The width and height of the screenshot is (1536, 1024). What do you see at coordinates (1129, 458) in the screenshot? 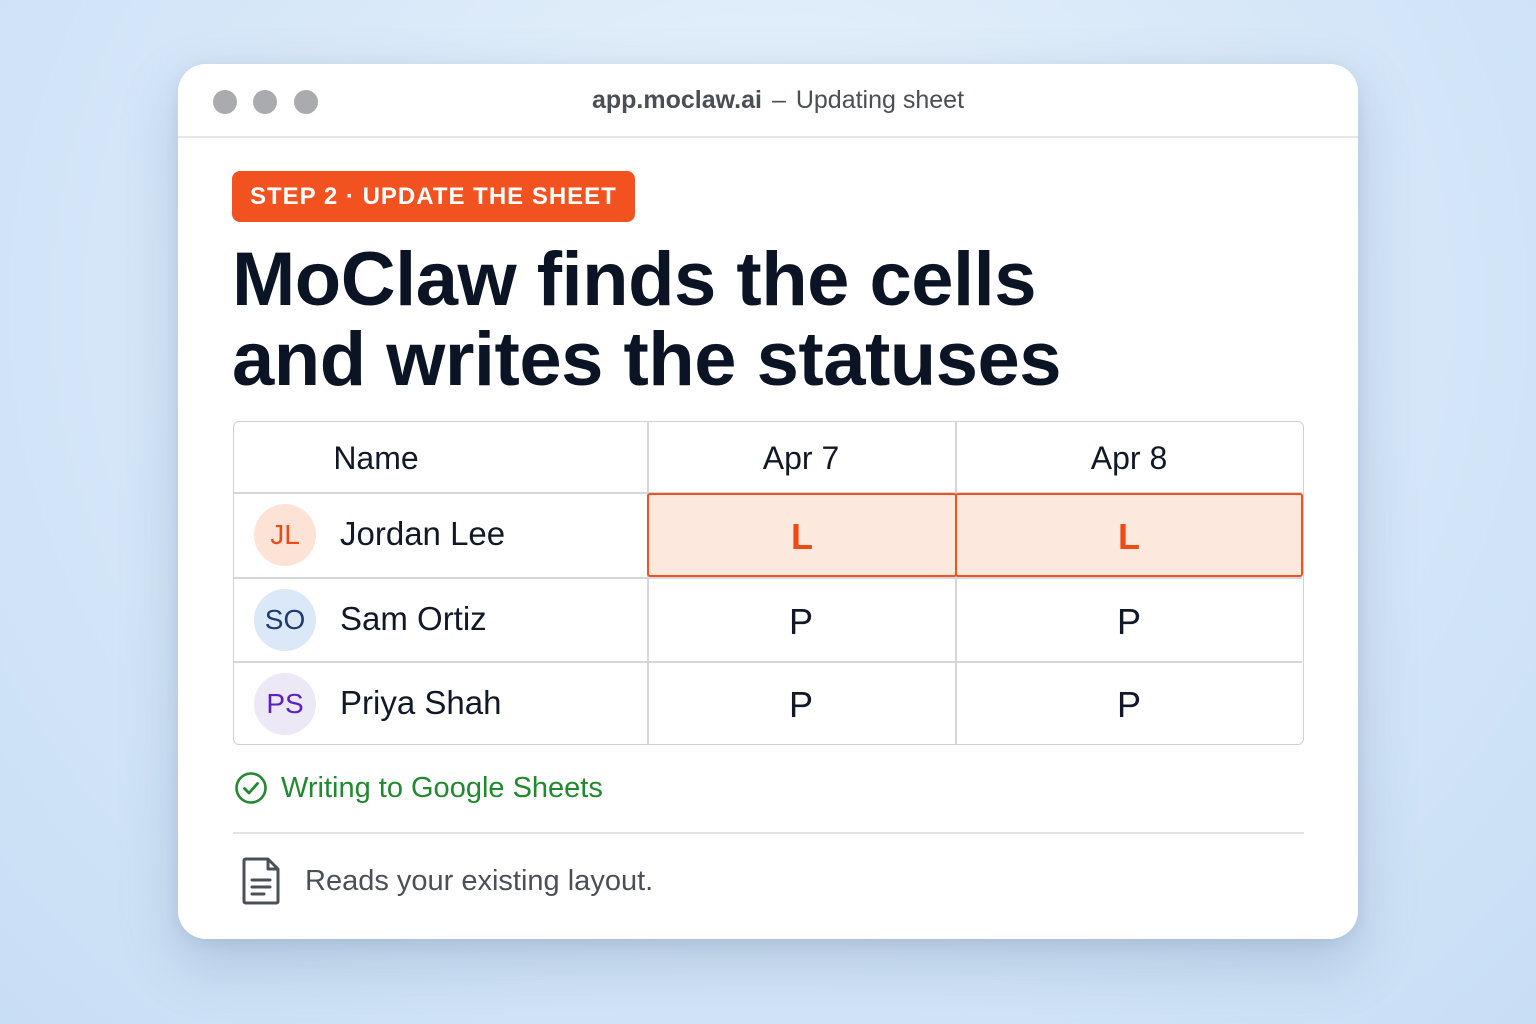
I see `column-header-apr-8: Apr 8` at bounding box center [1129, 458].